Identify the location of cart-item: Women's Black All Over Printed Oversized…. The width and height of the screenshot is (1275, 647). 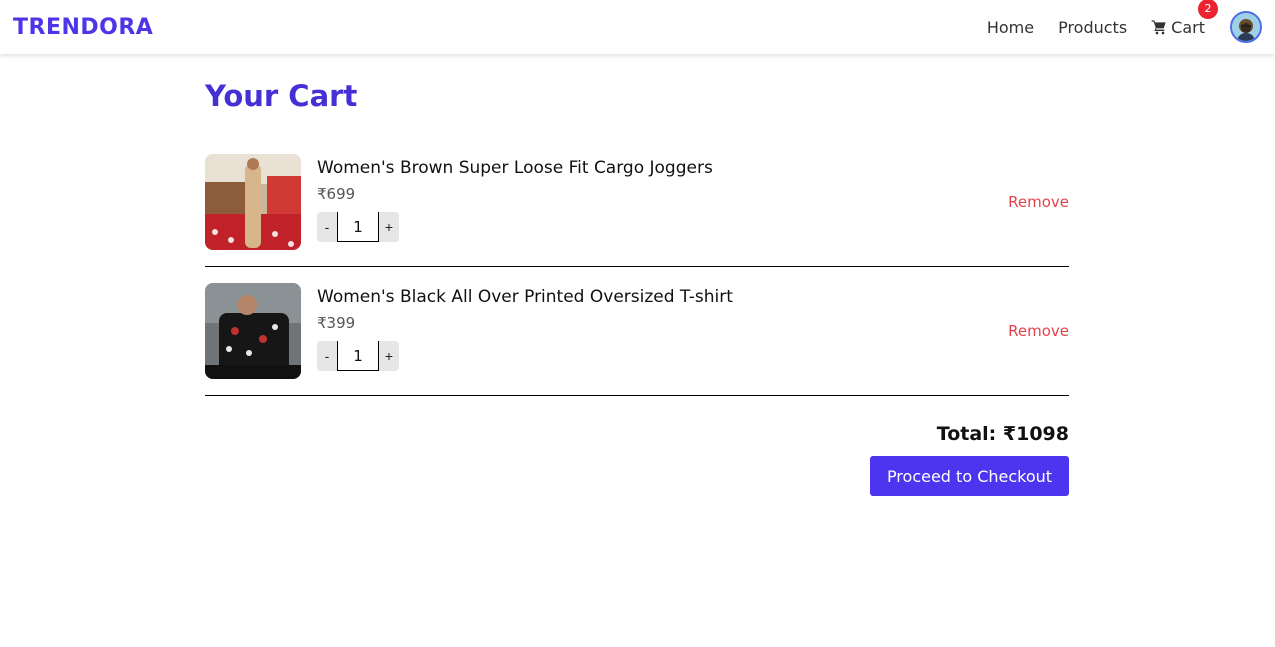
(637, 331).